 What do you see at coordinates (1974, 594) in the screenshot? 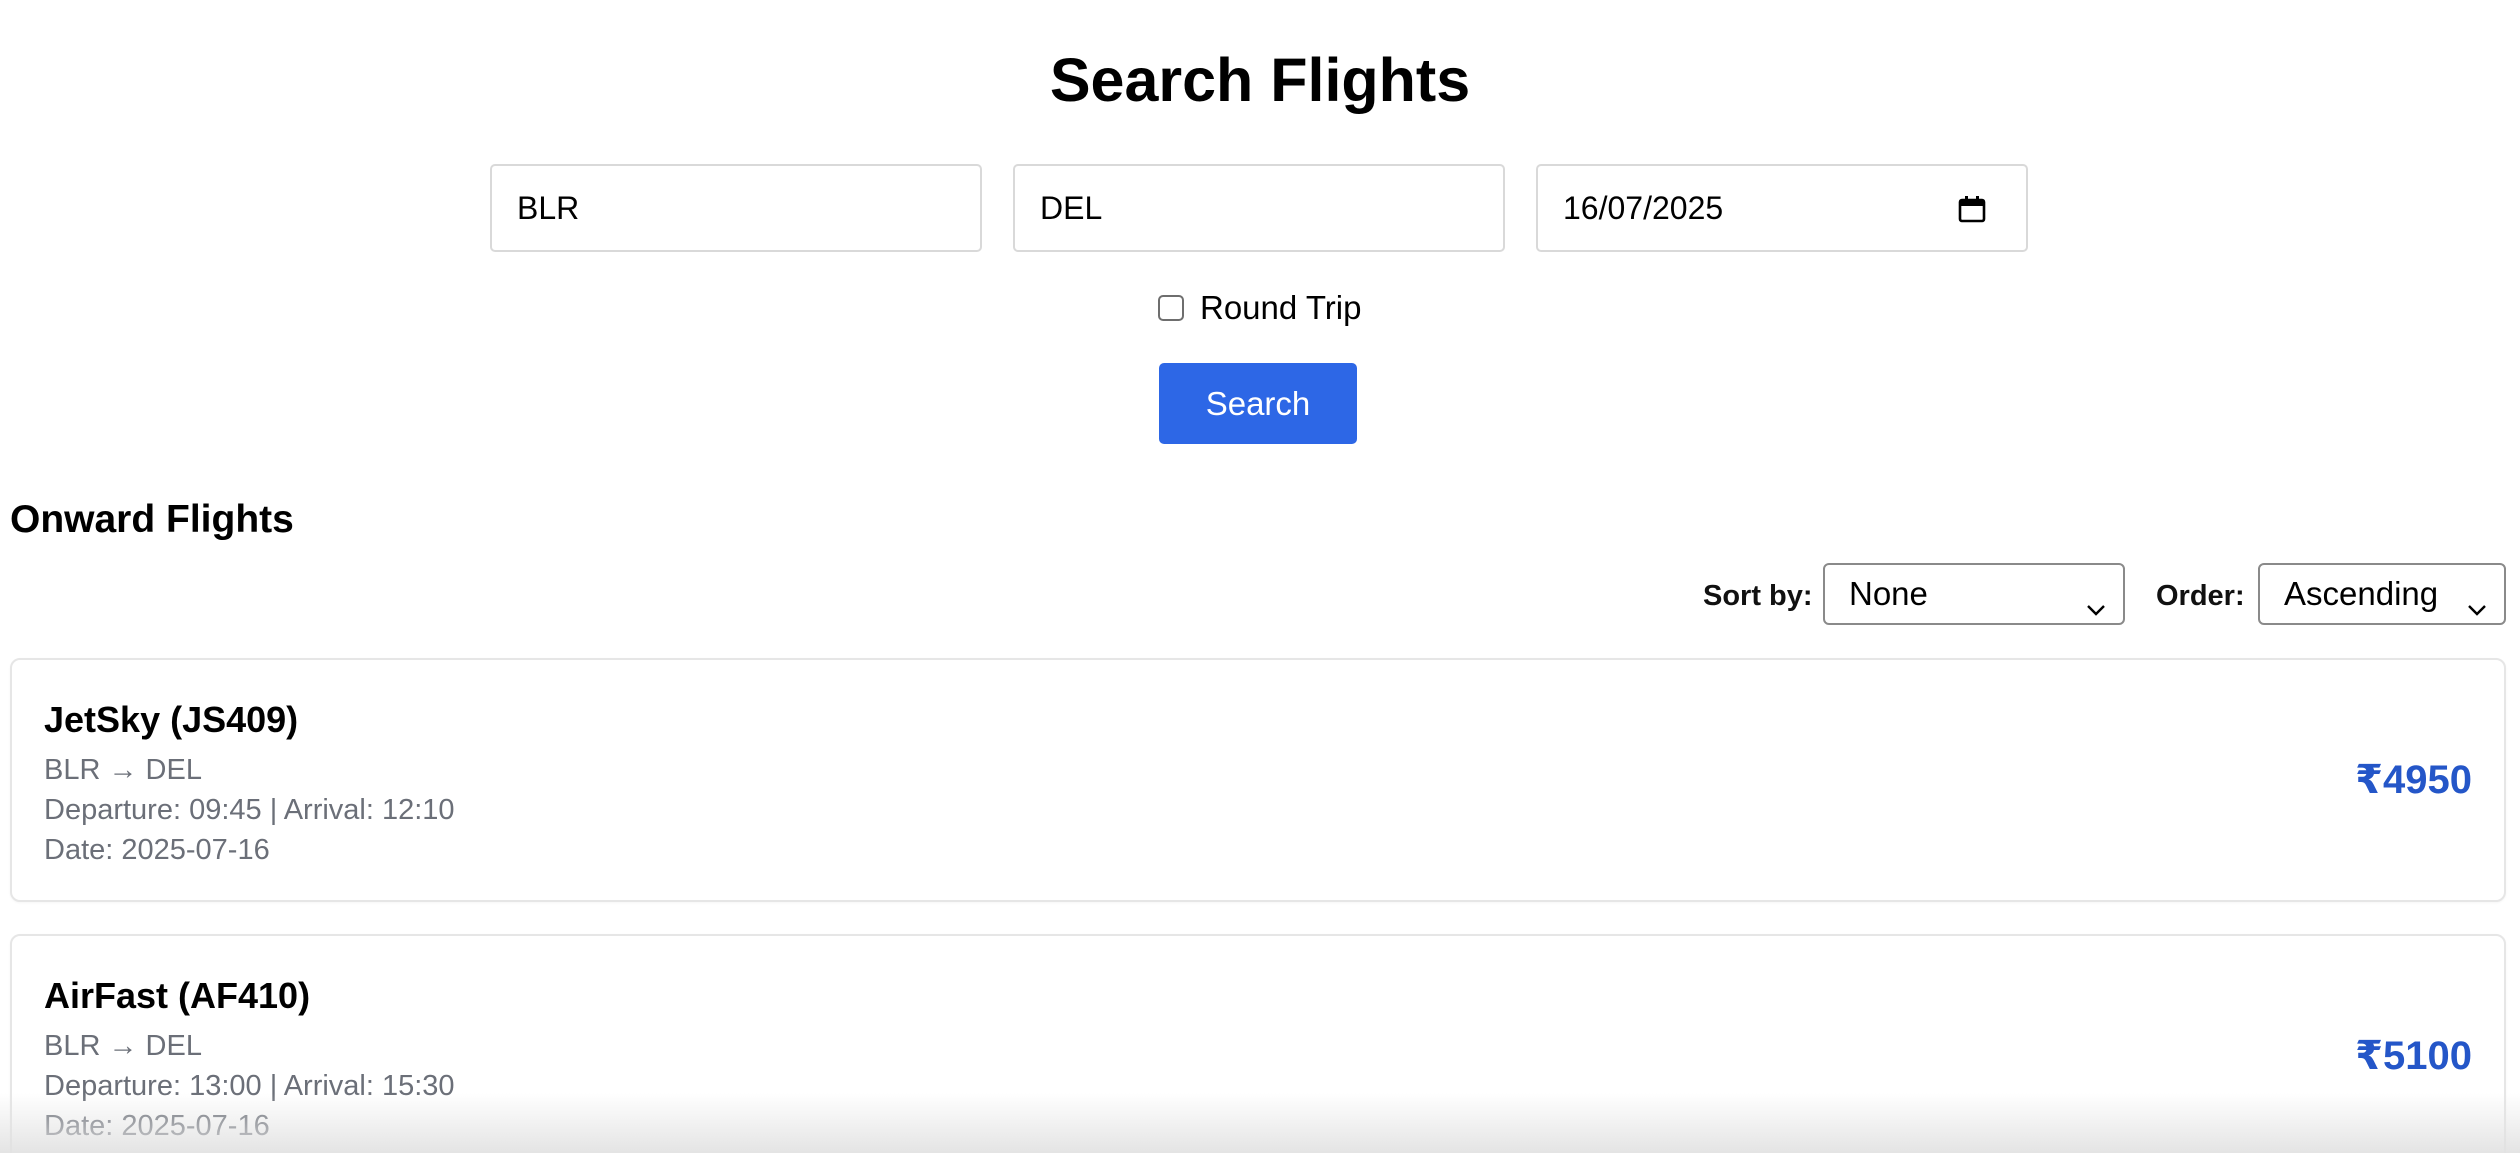
I see `sort-by-select: None` at bounding box center [1974, 594].